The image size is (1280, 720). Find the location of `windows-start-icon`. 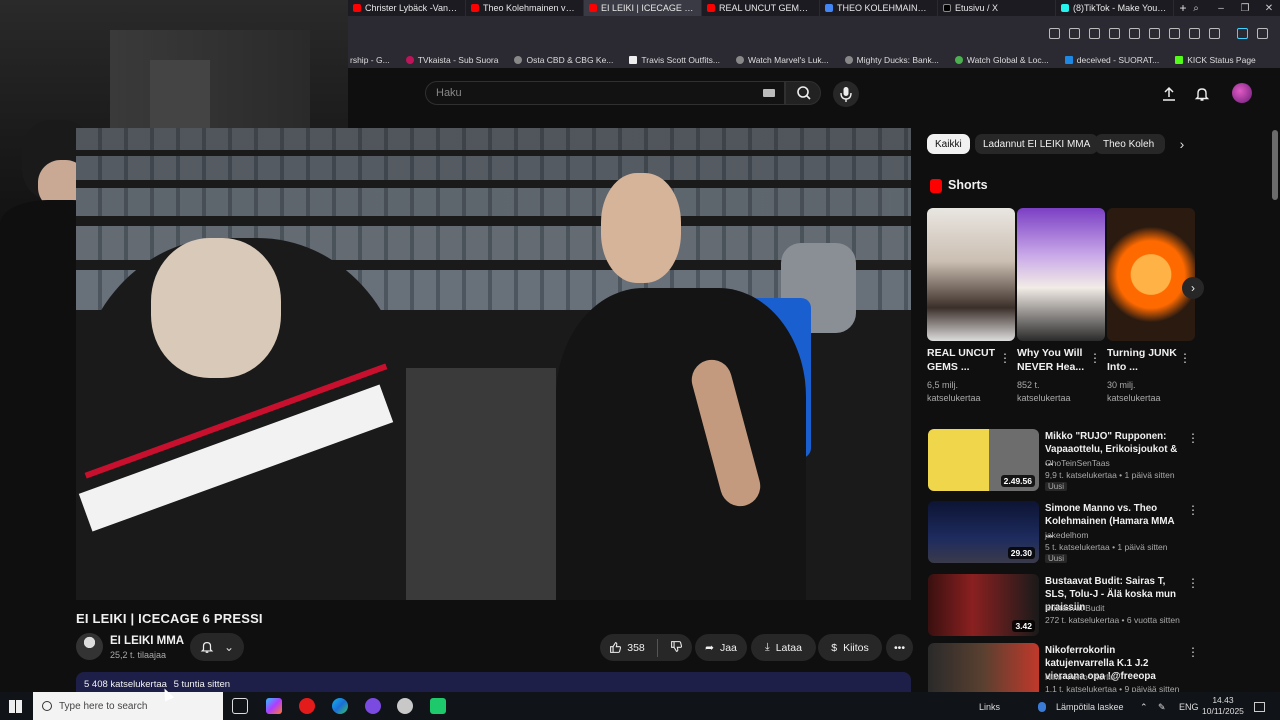

windows-start-icon is located at coordinates (15, 706).